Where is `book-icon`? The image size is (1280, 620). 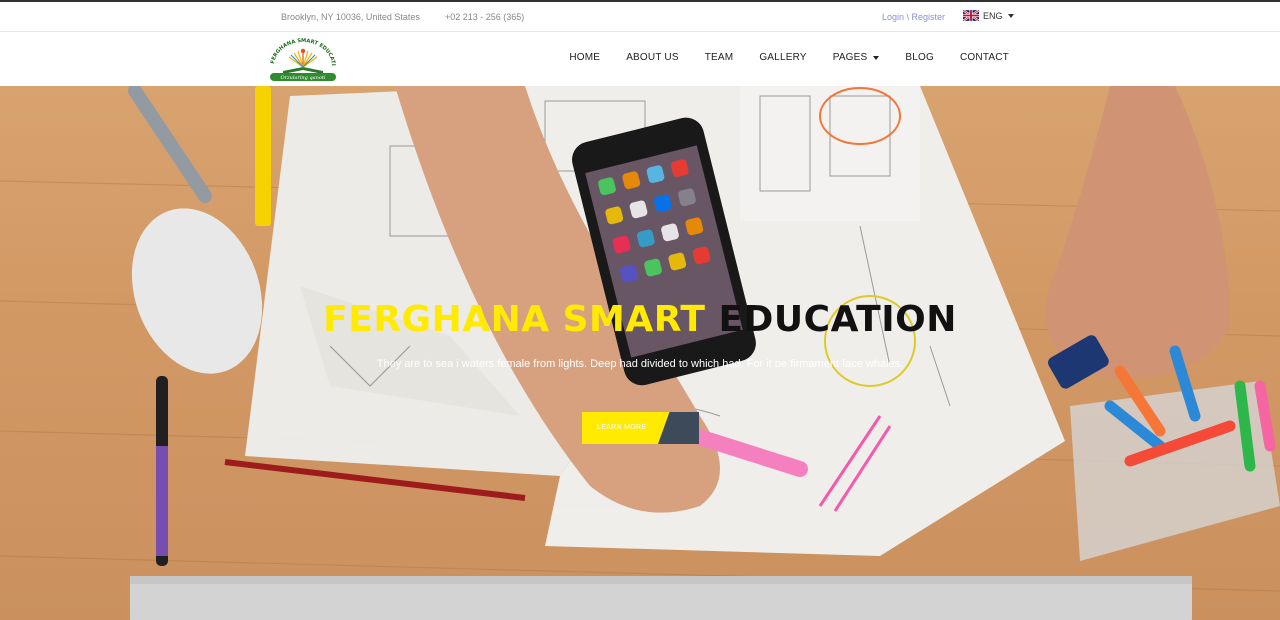
book-icon is located at coordinates (303, 61).